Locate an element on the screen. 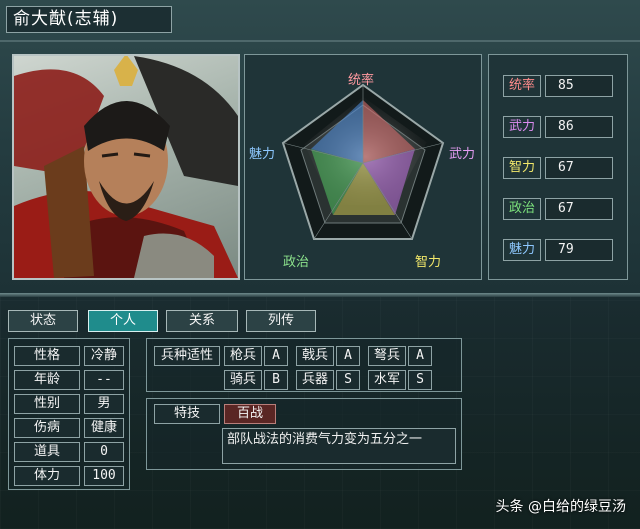 This screenshot has height=529, width=640. unit-grade-crossbow: A is located at coordinates (420, 356).